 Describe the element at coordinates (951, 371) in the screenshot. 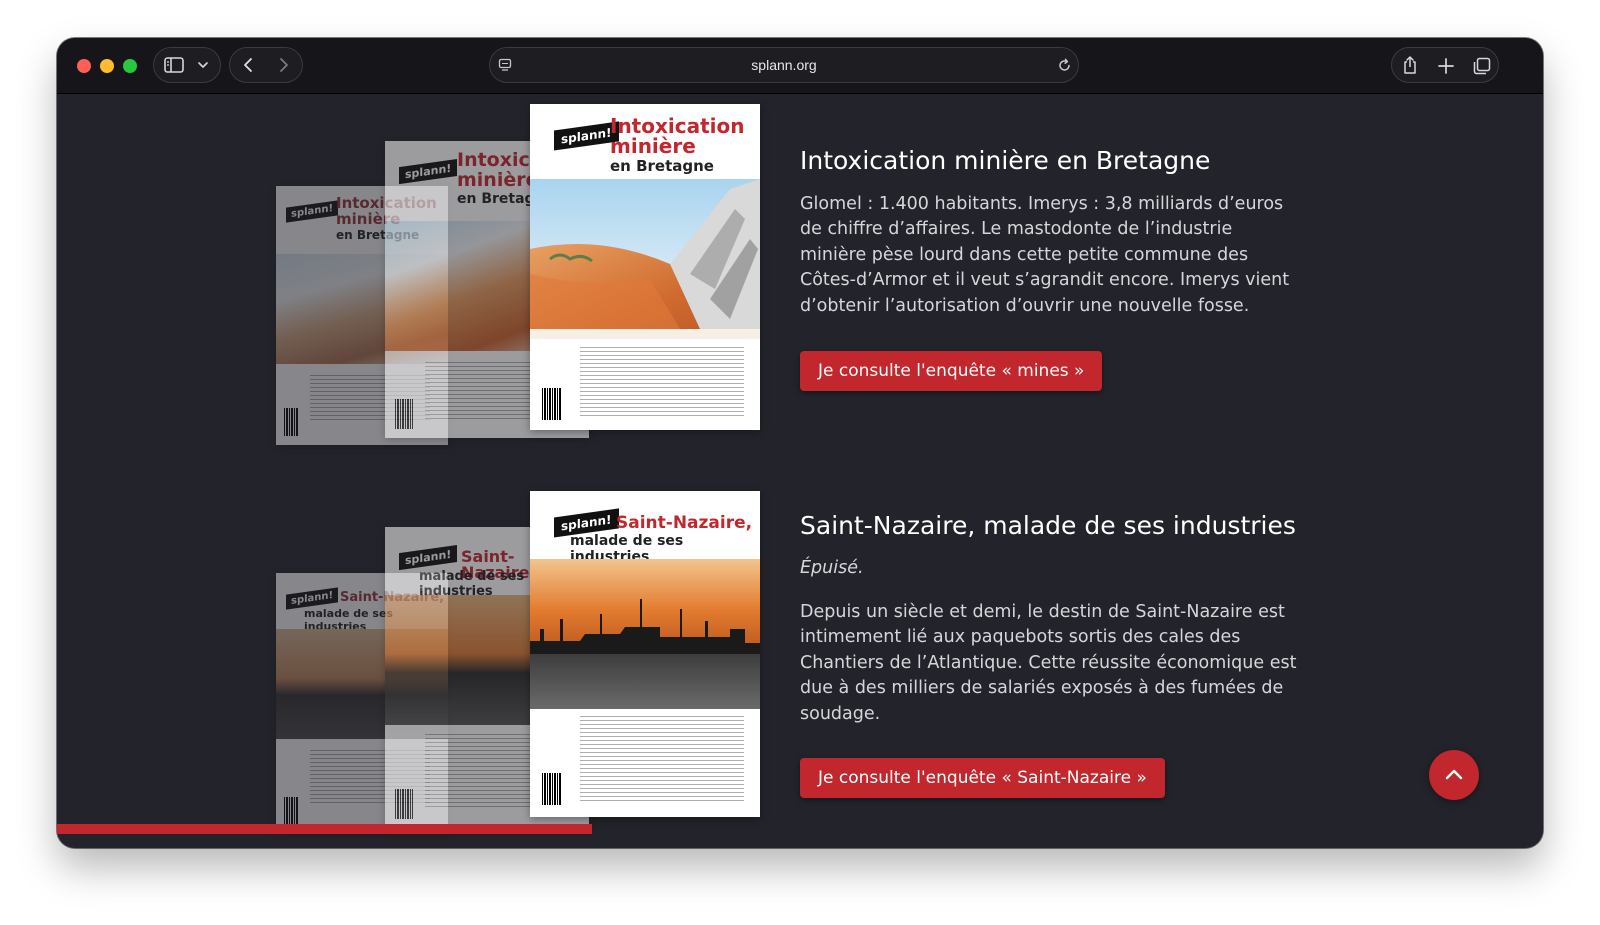

I see `consult-mines-button: Je consulte l'enquête « mines »` at that location.